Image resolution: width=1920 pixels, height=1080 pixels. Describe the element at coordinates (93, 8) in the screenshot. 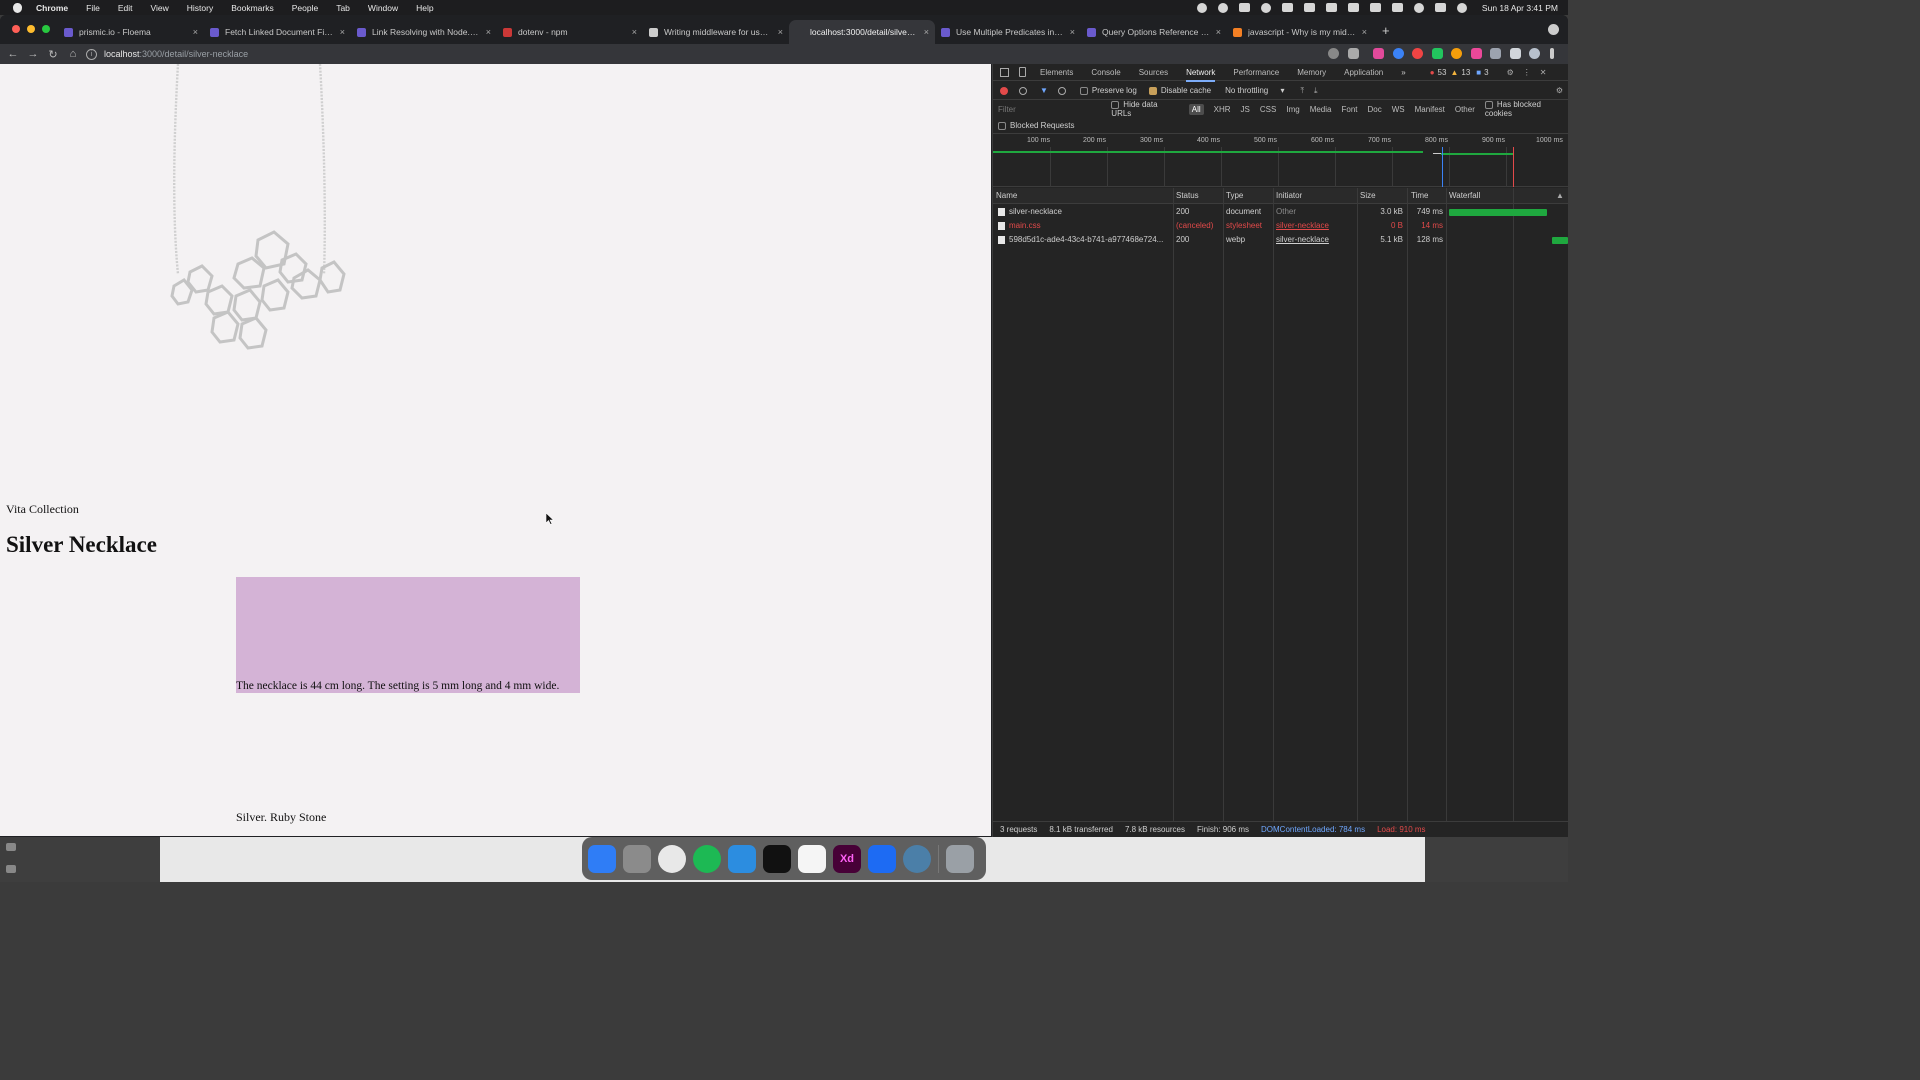

I see `menu-file: File` at that location.